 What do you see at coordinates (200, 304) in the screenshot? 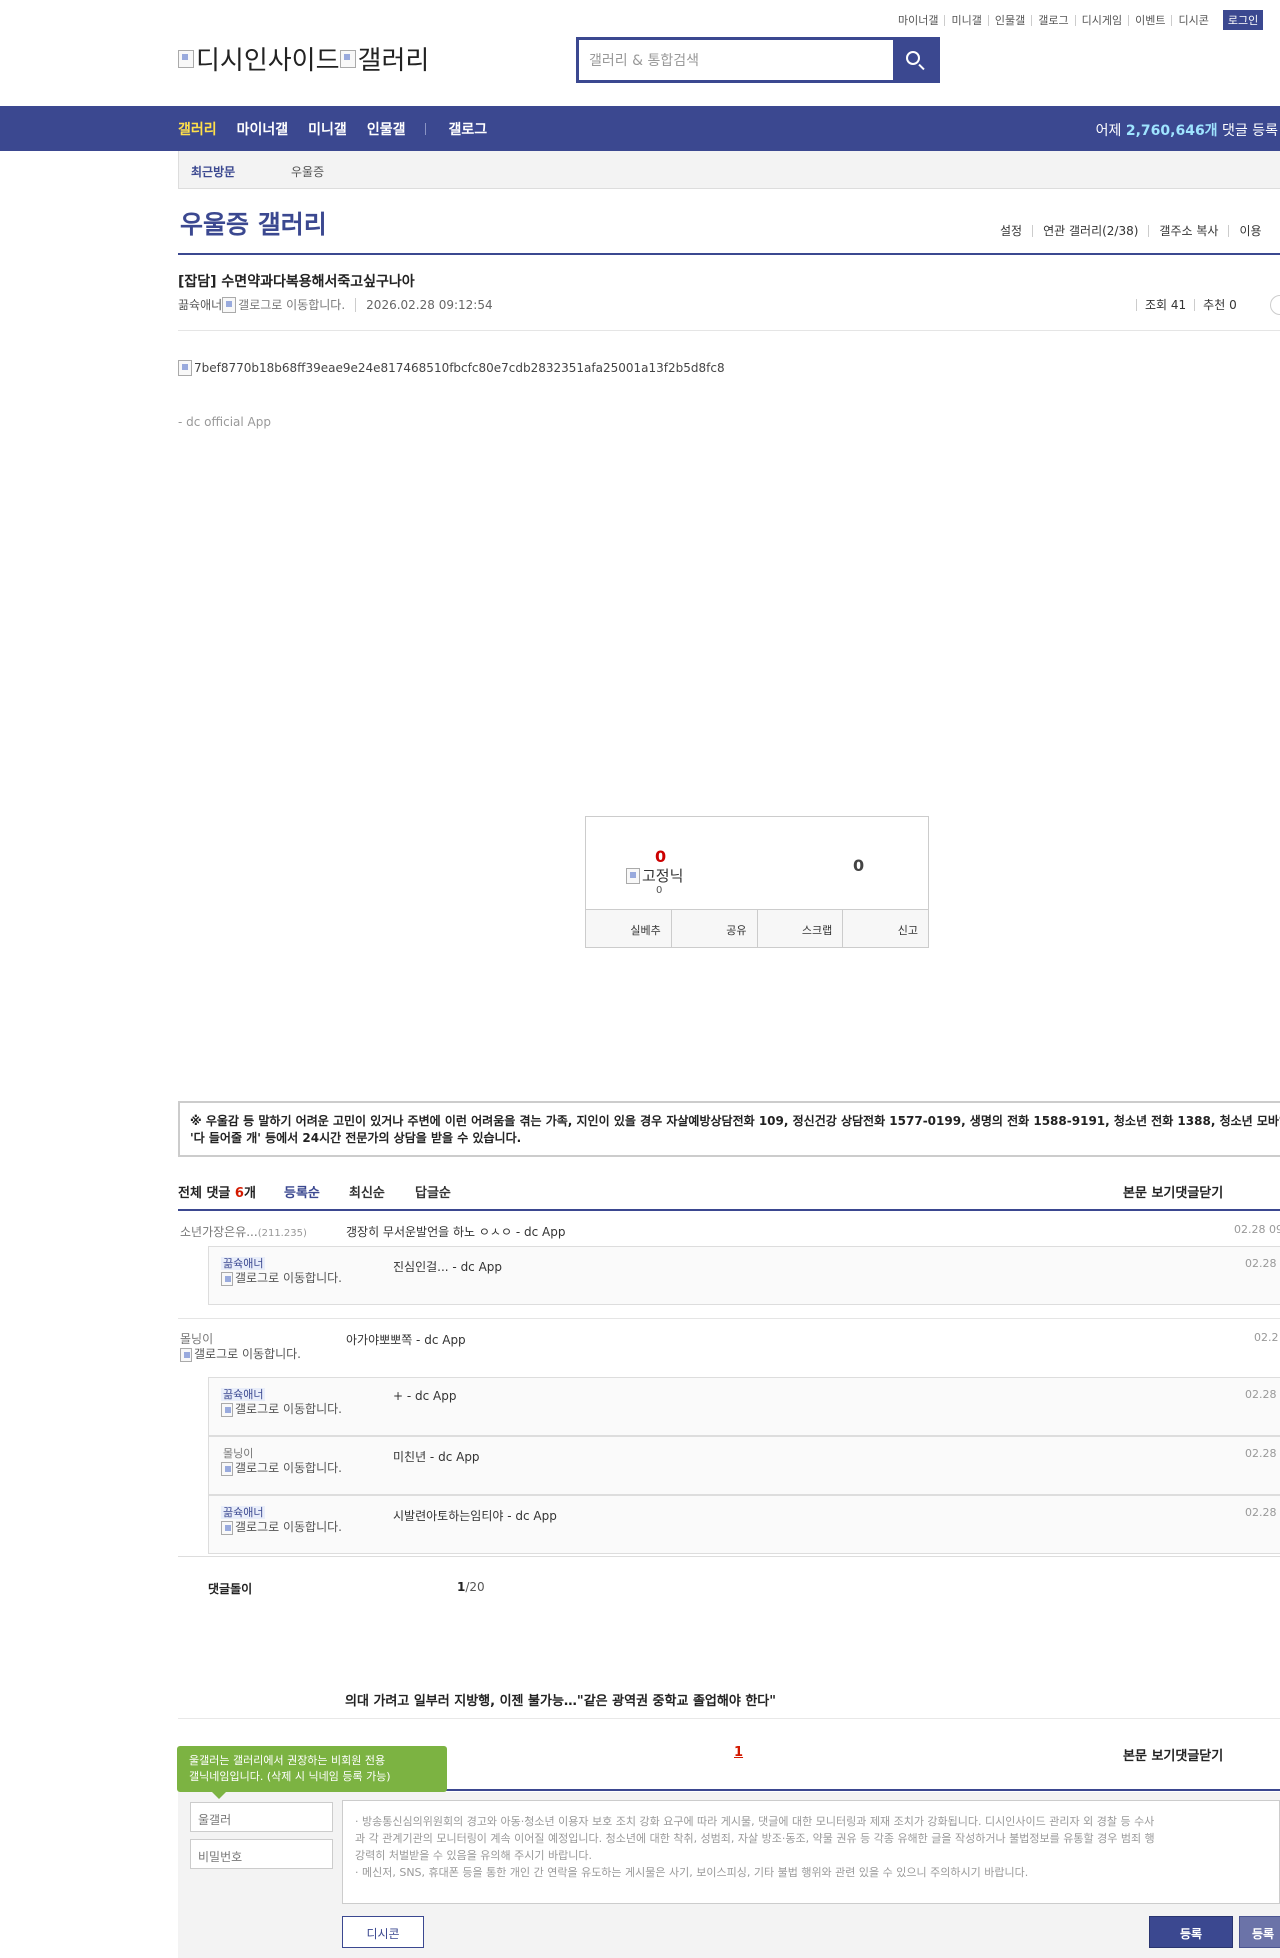
I see `post-author: 끎슉애너` at bounding box center [200, 304].